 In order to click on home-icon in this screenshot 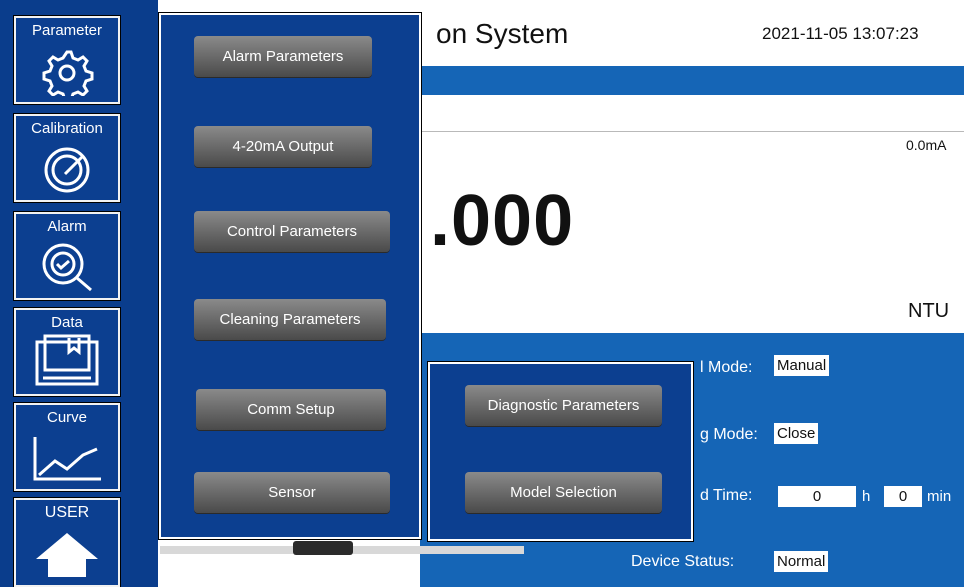, I will do `click(67, 555)`.